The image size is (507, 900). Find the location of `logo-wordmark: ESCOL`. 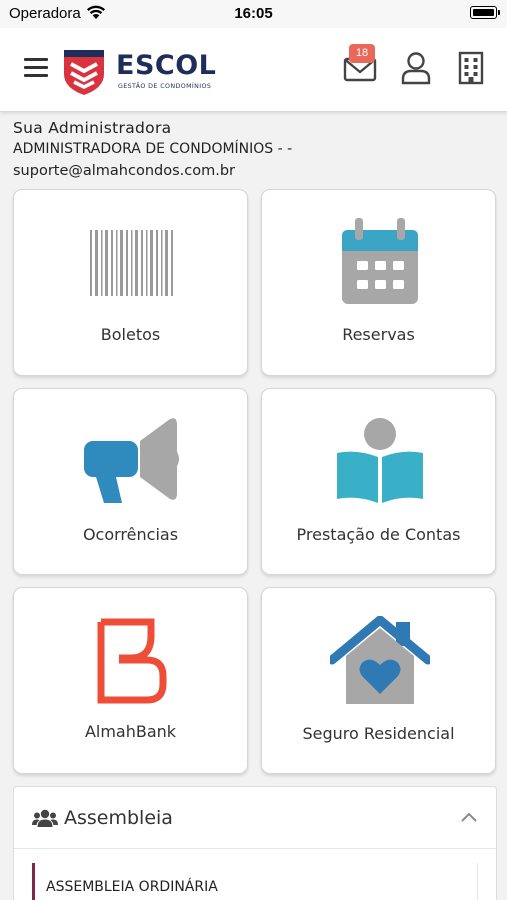

logo-wordmark: ESCOL is located at coordinates (166, 65).